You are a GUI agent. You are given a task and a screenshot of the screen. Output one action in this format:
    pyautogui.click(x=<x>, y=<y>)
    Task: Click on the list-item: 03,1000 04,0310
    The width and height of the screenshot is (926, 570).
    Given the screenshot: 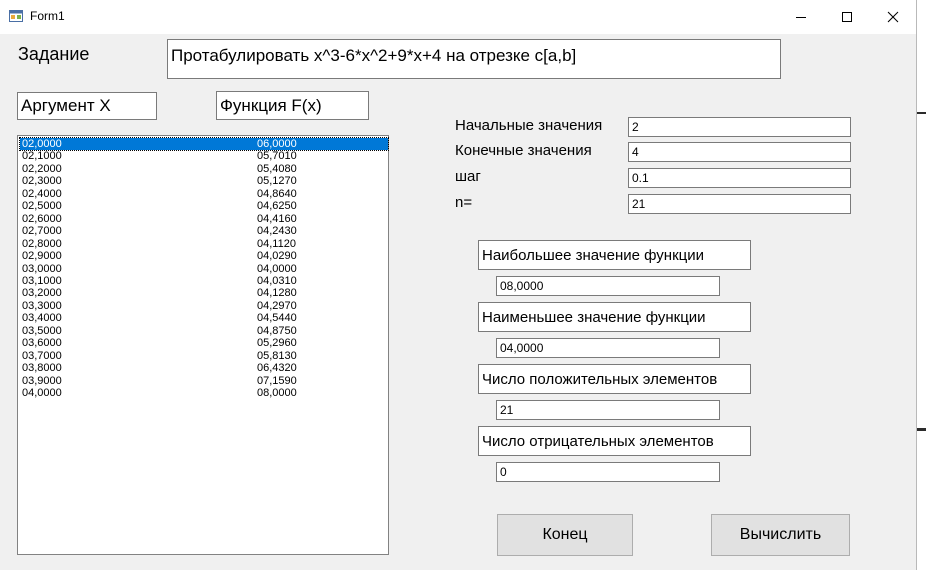 What is the action you would take?
    pyautogui.click(x=204, y=281)
    